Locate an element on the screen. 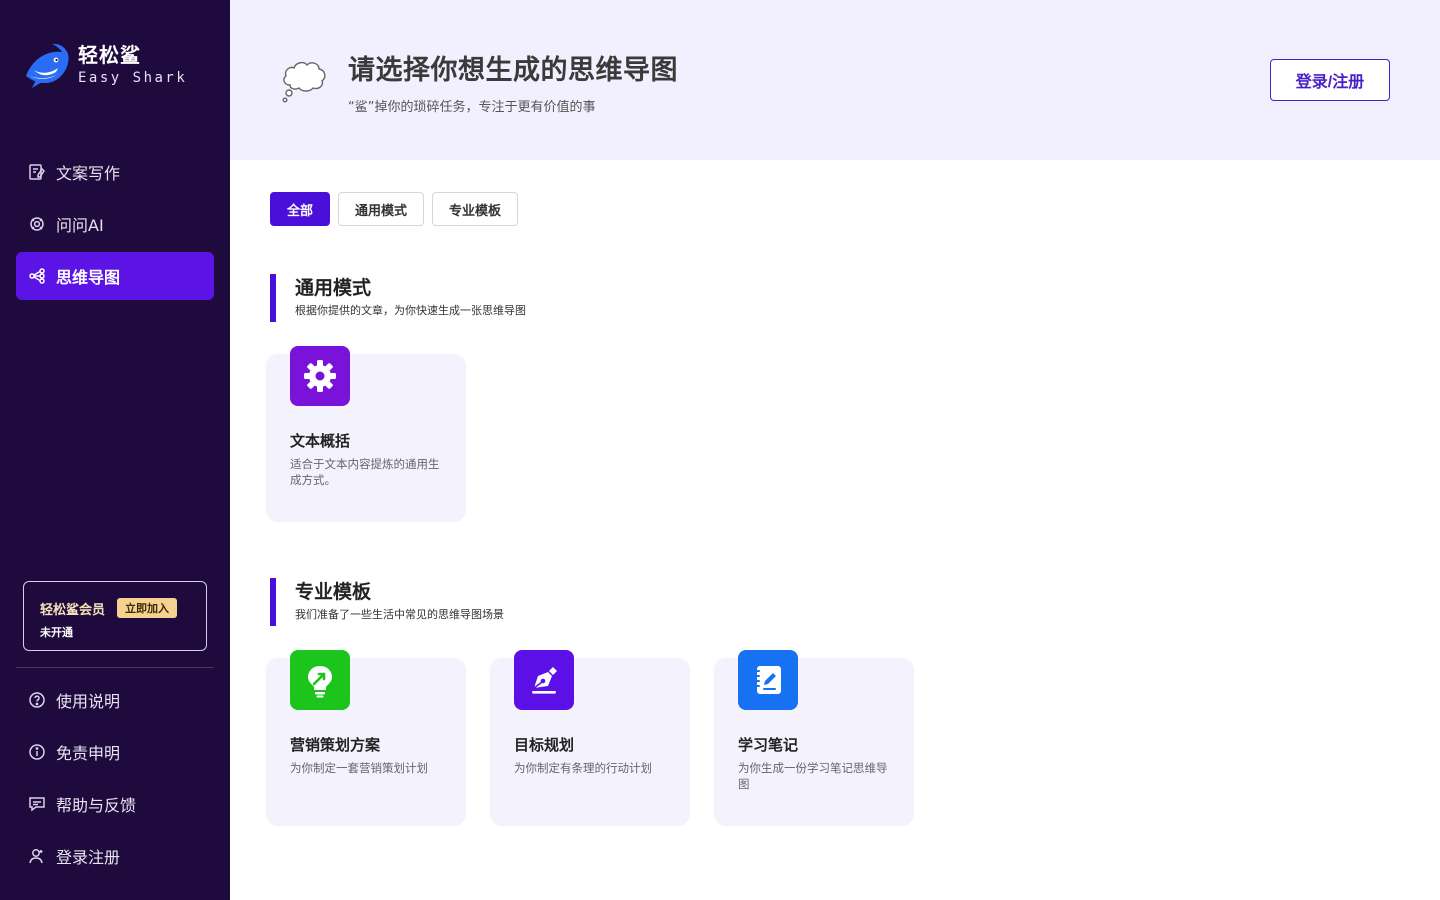  brand: 轻松鲨 Easy Shark is located at coordinates (104, 65).